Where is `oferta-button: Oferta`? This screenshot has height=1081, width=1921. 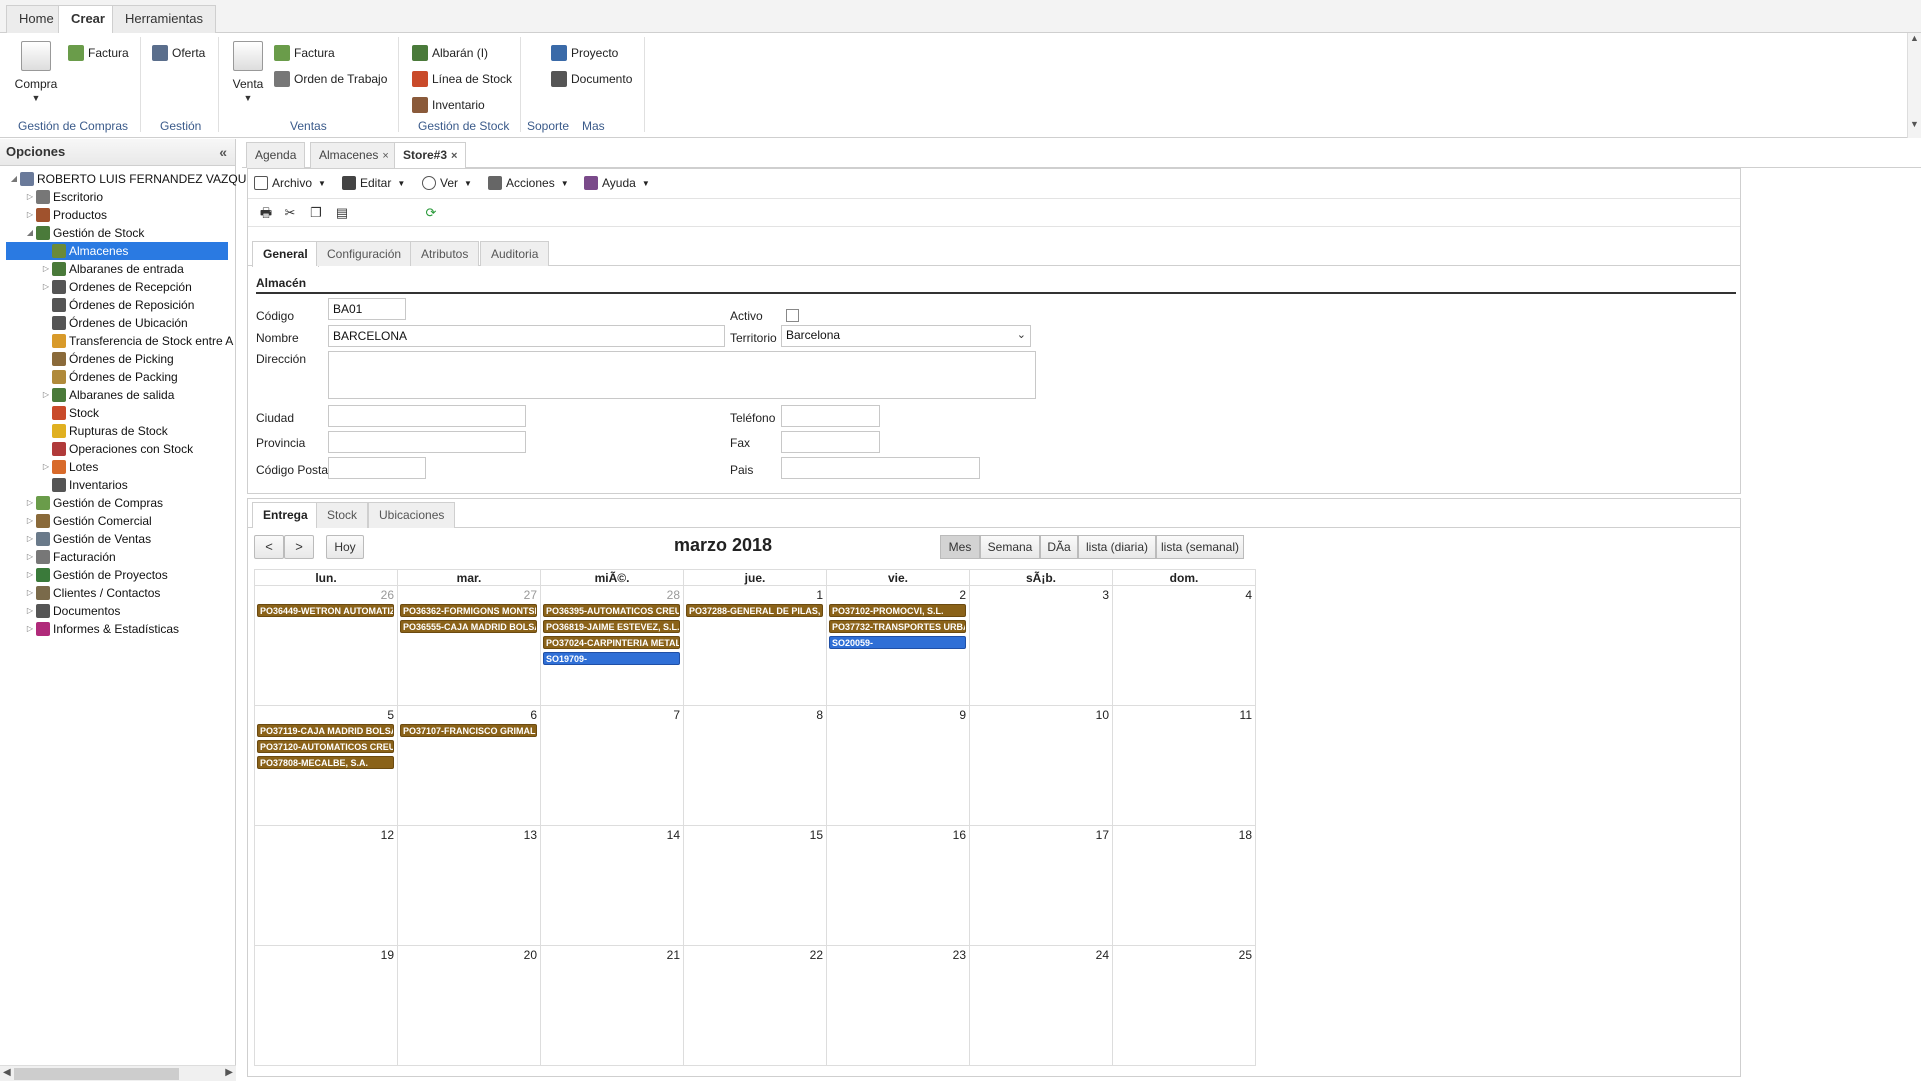 oferta-button: Oferta is located at coordinates (178, 53).